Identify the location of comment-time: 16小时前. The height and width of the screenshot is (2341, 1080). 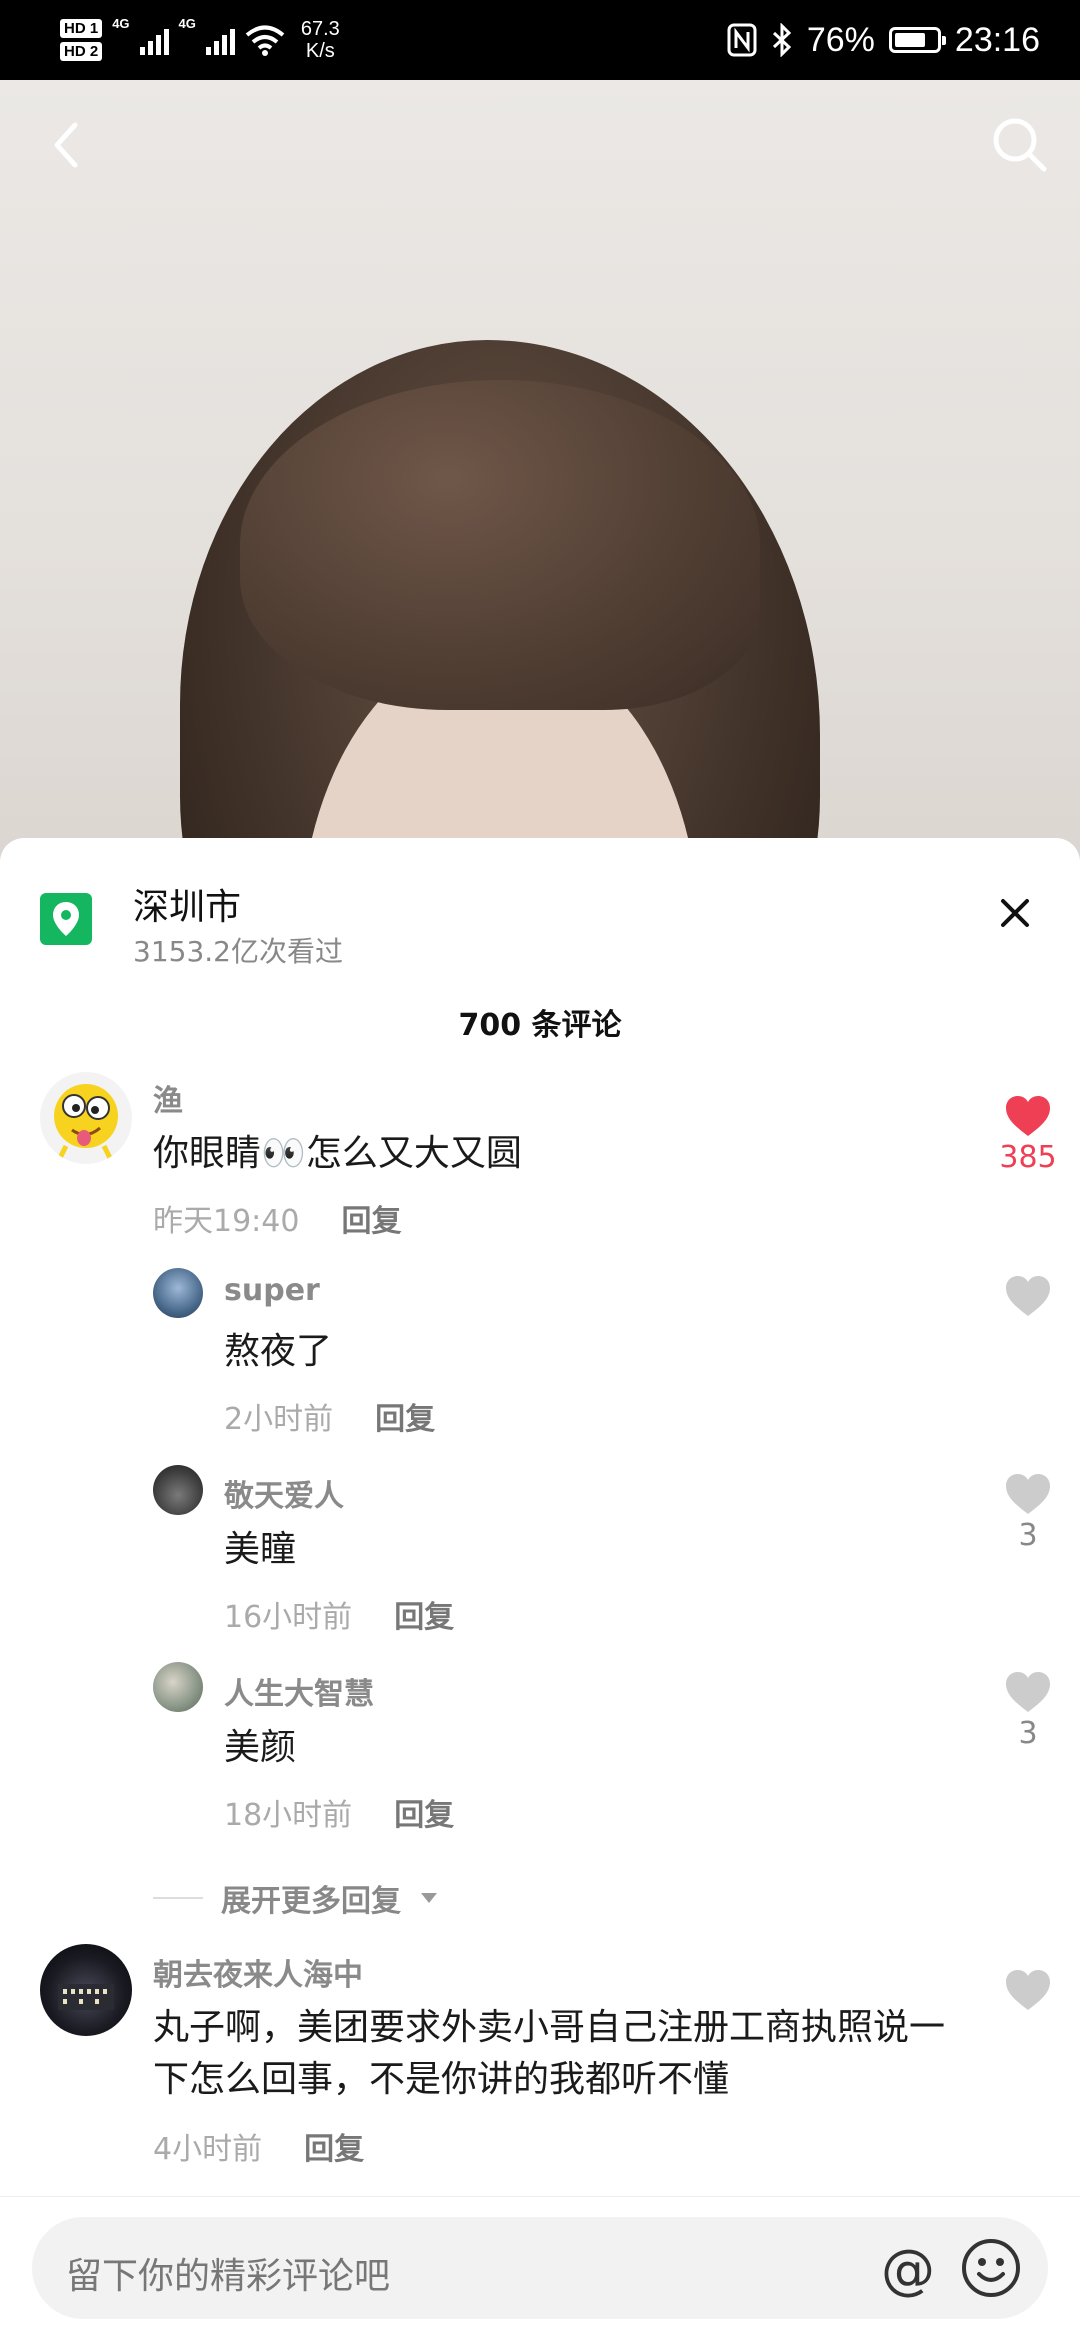
(288, 1617).